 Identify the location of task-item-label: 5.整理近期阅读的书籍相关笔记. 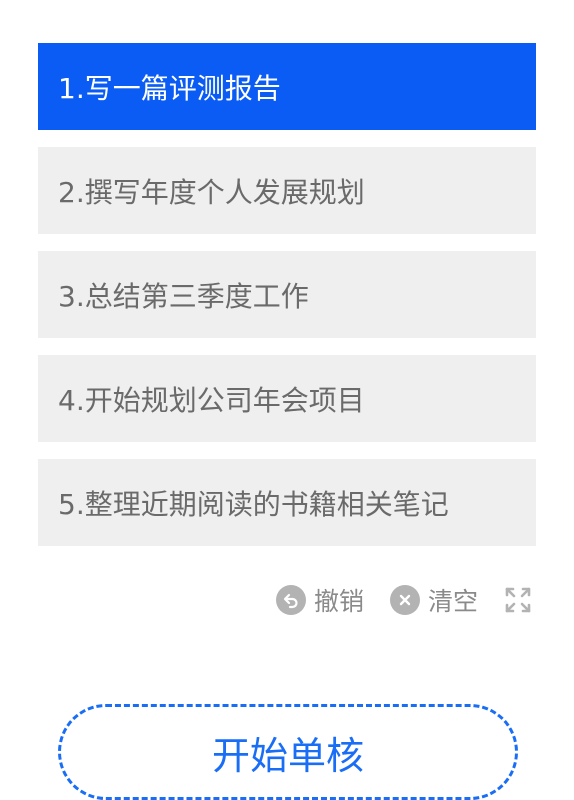
(253, 504).